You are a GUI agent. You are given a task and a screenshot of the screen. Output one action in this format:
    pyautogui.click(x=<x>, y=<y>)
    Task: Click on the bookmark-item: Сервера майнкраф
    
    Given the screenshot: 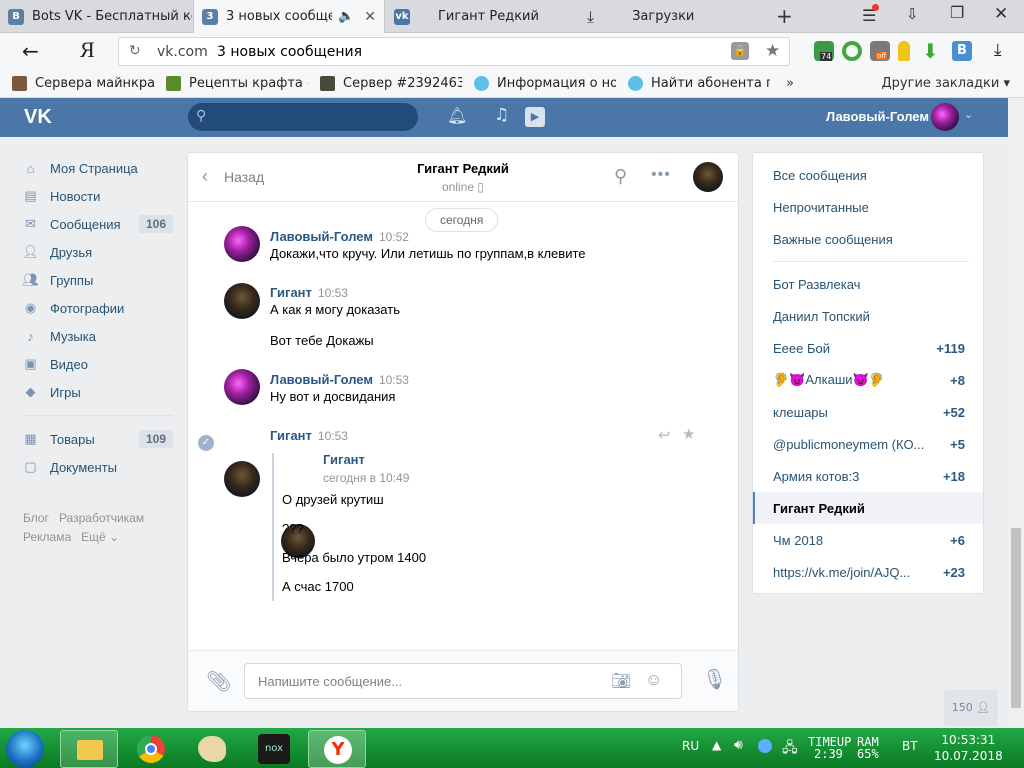 What is the action you would take?
    pyautogui.click(x=83, y=83)
    